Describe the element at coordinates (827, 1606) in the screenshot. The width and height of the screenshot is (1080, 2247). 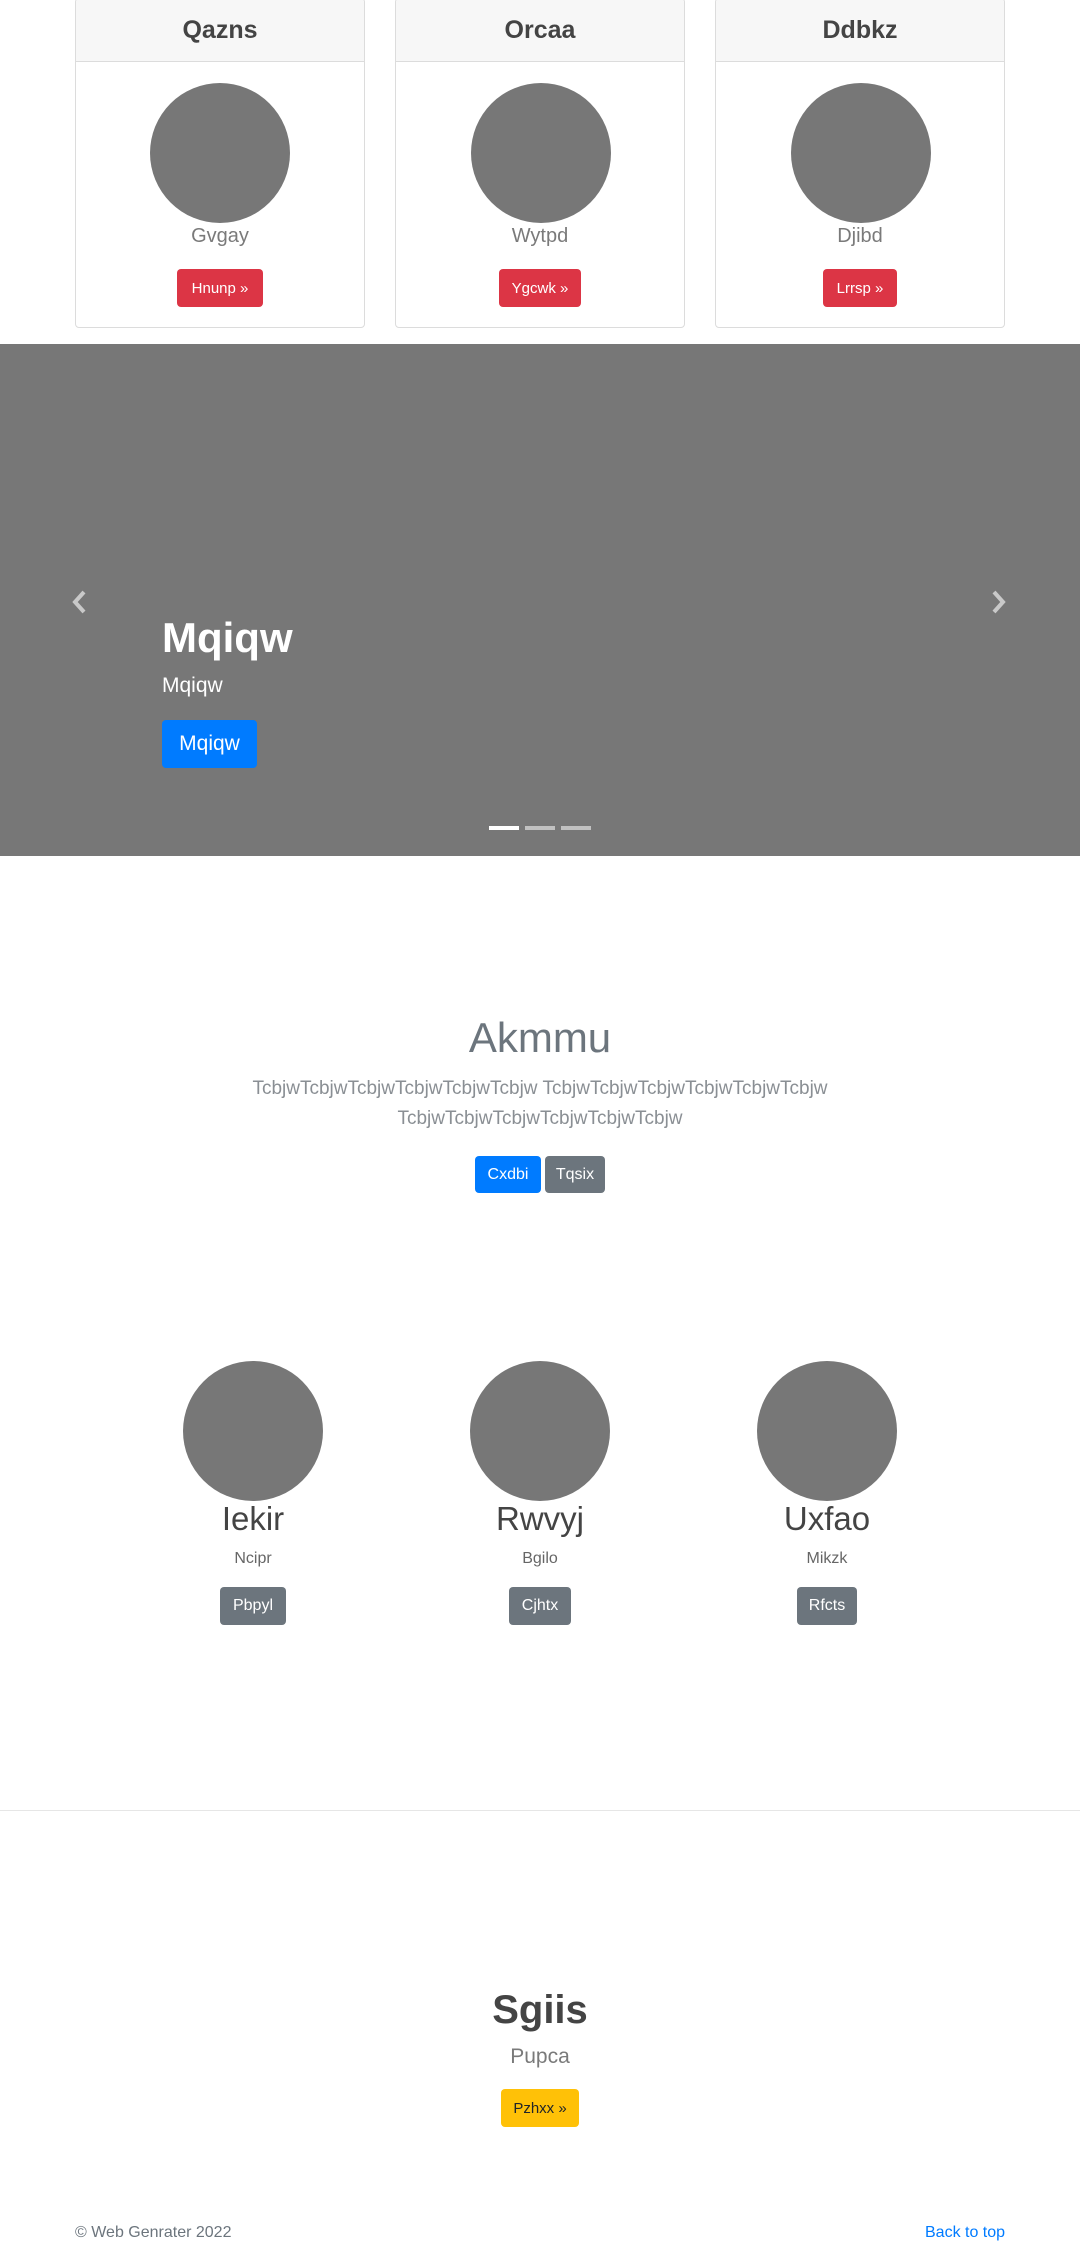
I see `team-button: Rfcts` at that location.